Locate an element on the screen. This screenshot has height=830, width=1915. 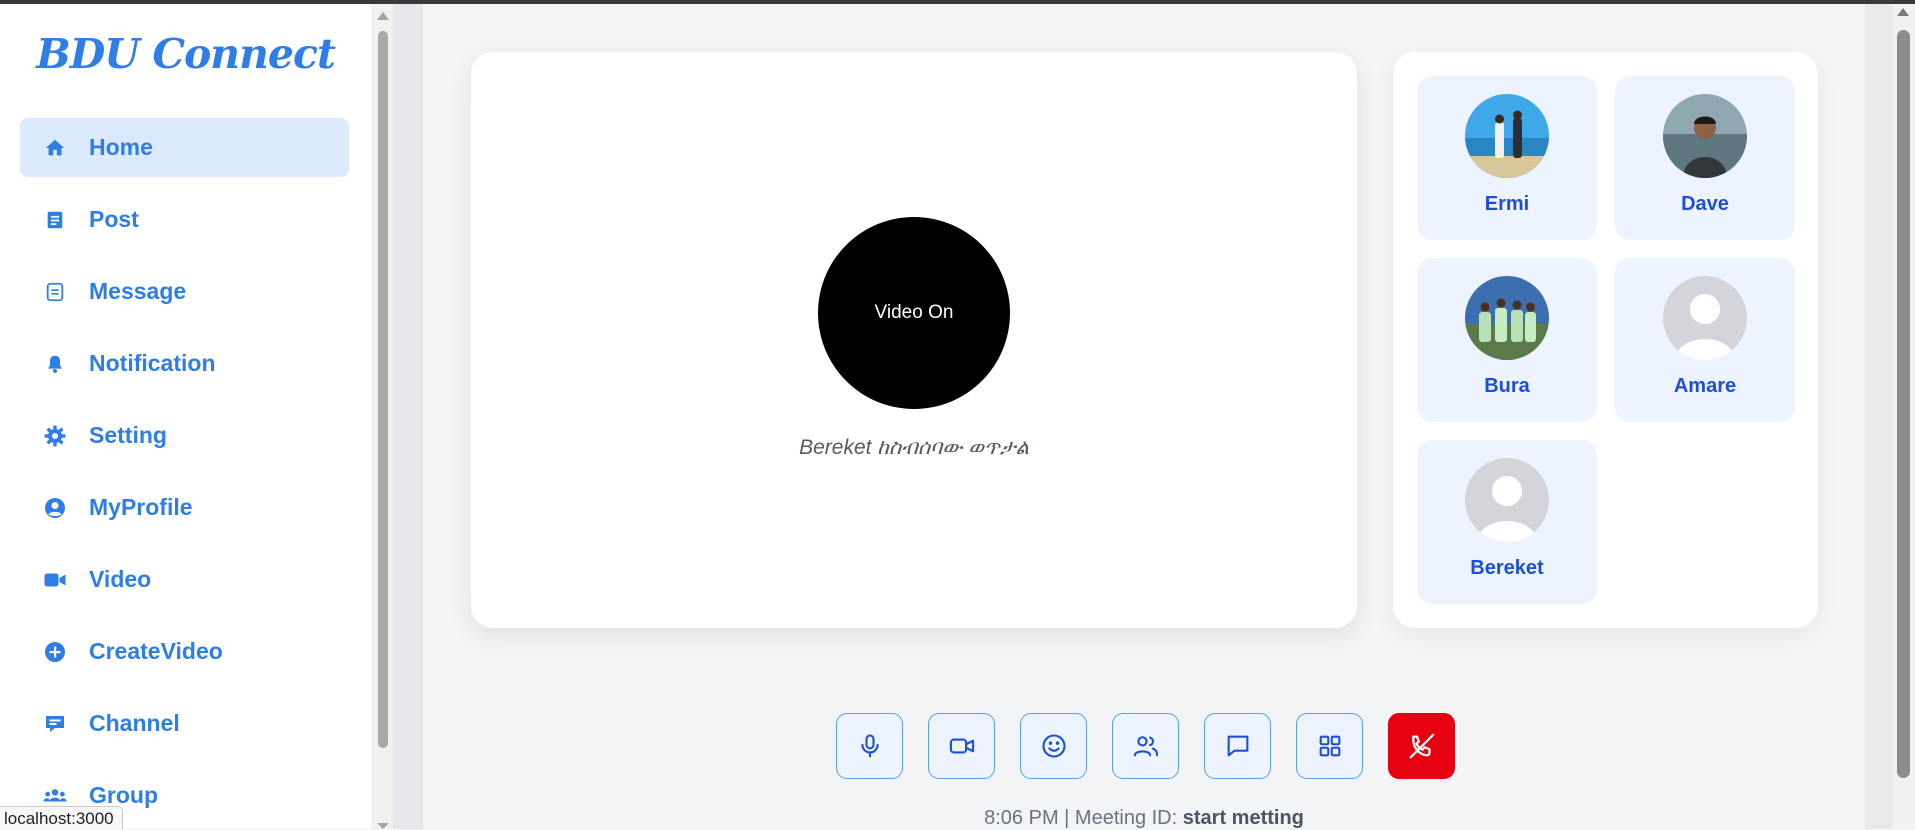
emoji-icon is located at coordinates (1053, 746).